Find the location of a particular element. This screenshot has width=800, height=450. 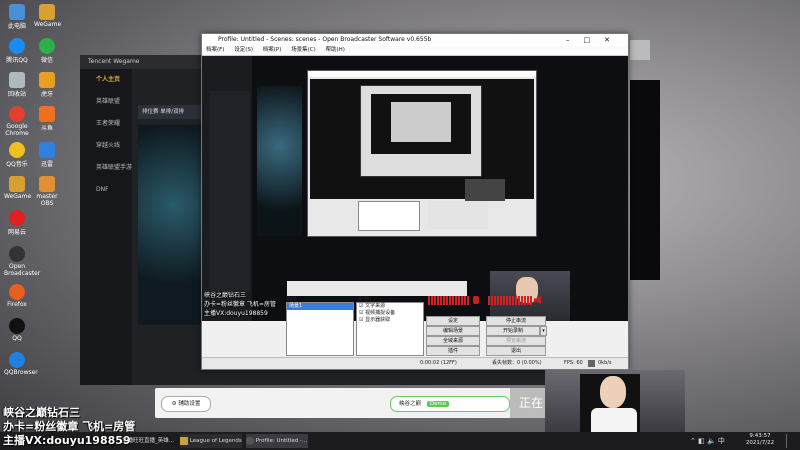

obs-icon is located at coordinates (17, 254).